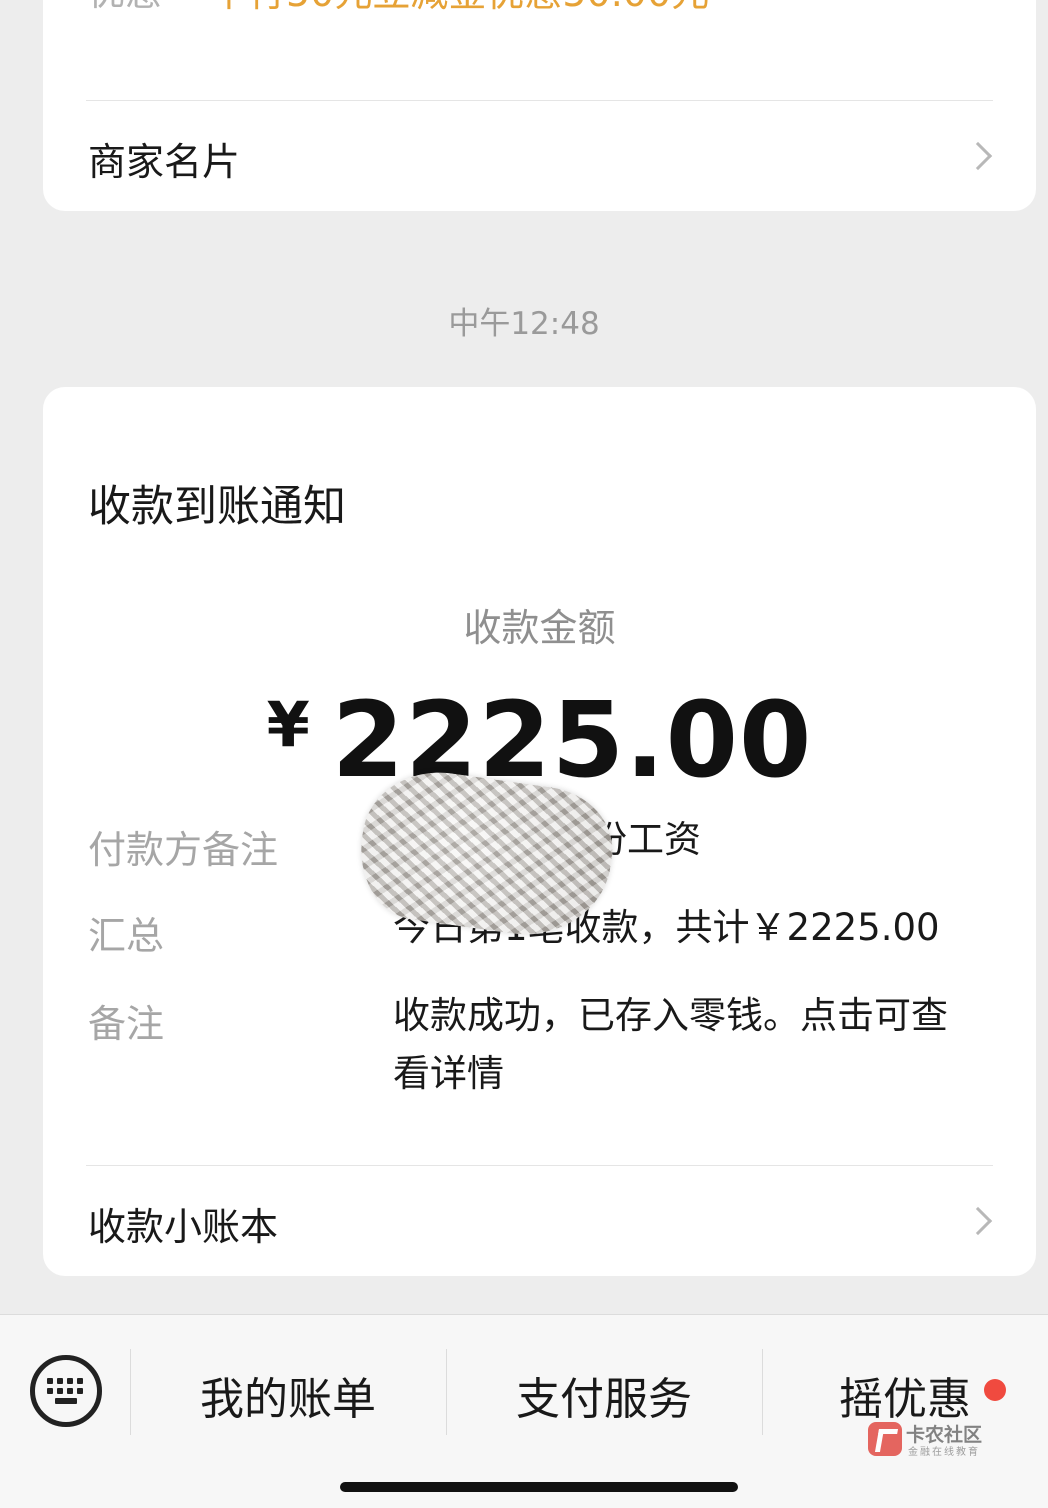 The height and width of the screenshot is (1508, 1048). Describe the element at coordinates (183, 1227) in the screenshot. I see `receipt-ledger-label: 收款小账本` at that location.